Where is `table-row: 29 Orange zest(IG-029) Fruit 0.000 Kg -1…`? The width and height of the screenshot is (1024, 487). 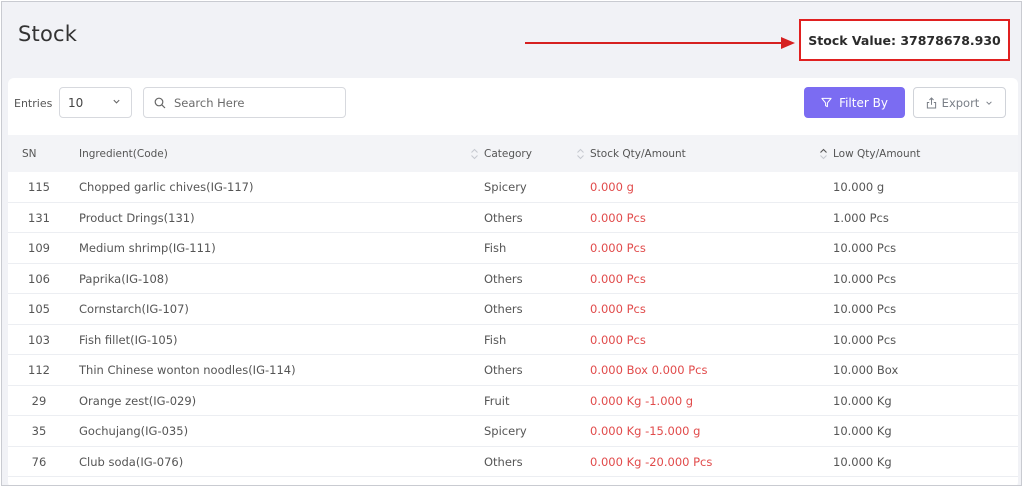
table-row: 29 Orange zest(IG-029) Fruit 0.000 Kg -1… is located at coordinates (513, 401).